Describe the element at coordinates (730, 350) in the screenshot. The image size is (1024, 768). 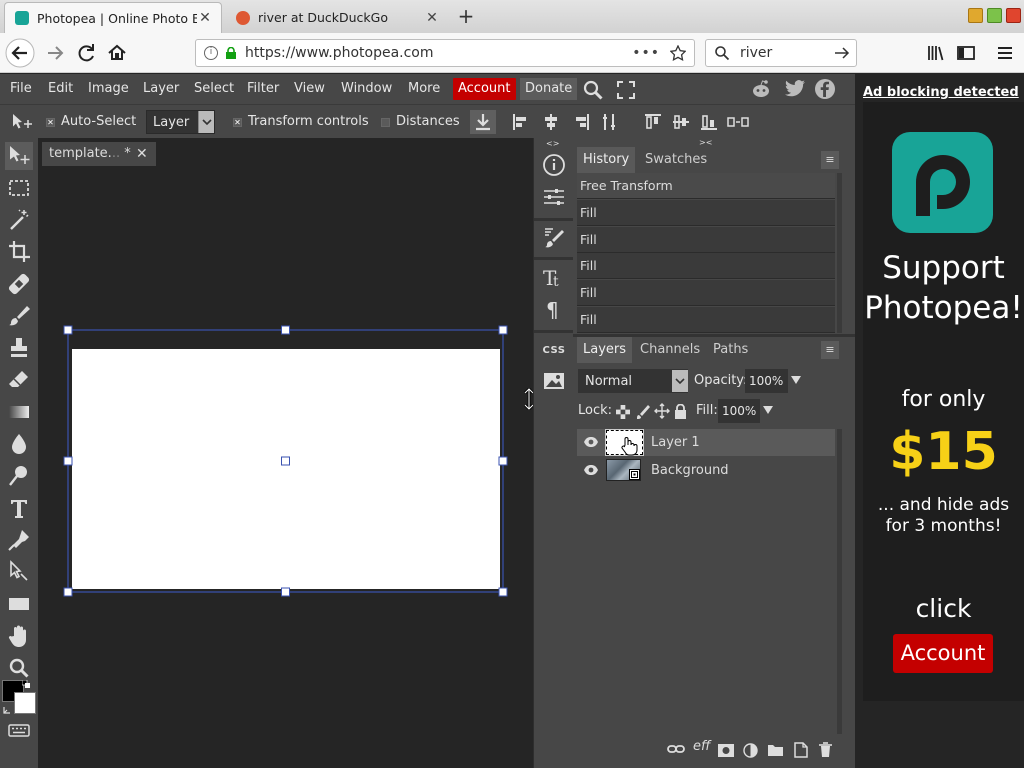
I see `tab-paths: Paths` at that location.